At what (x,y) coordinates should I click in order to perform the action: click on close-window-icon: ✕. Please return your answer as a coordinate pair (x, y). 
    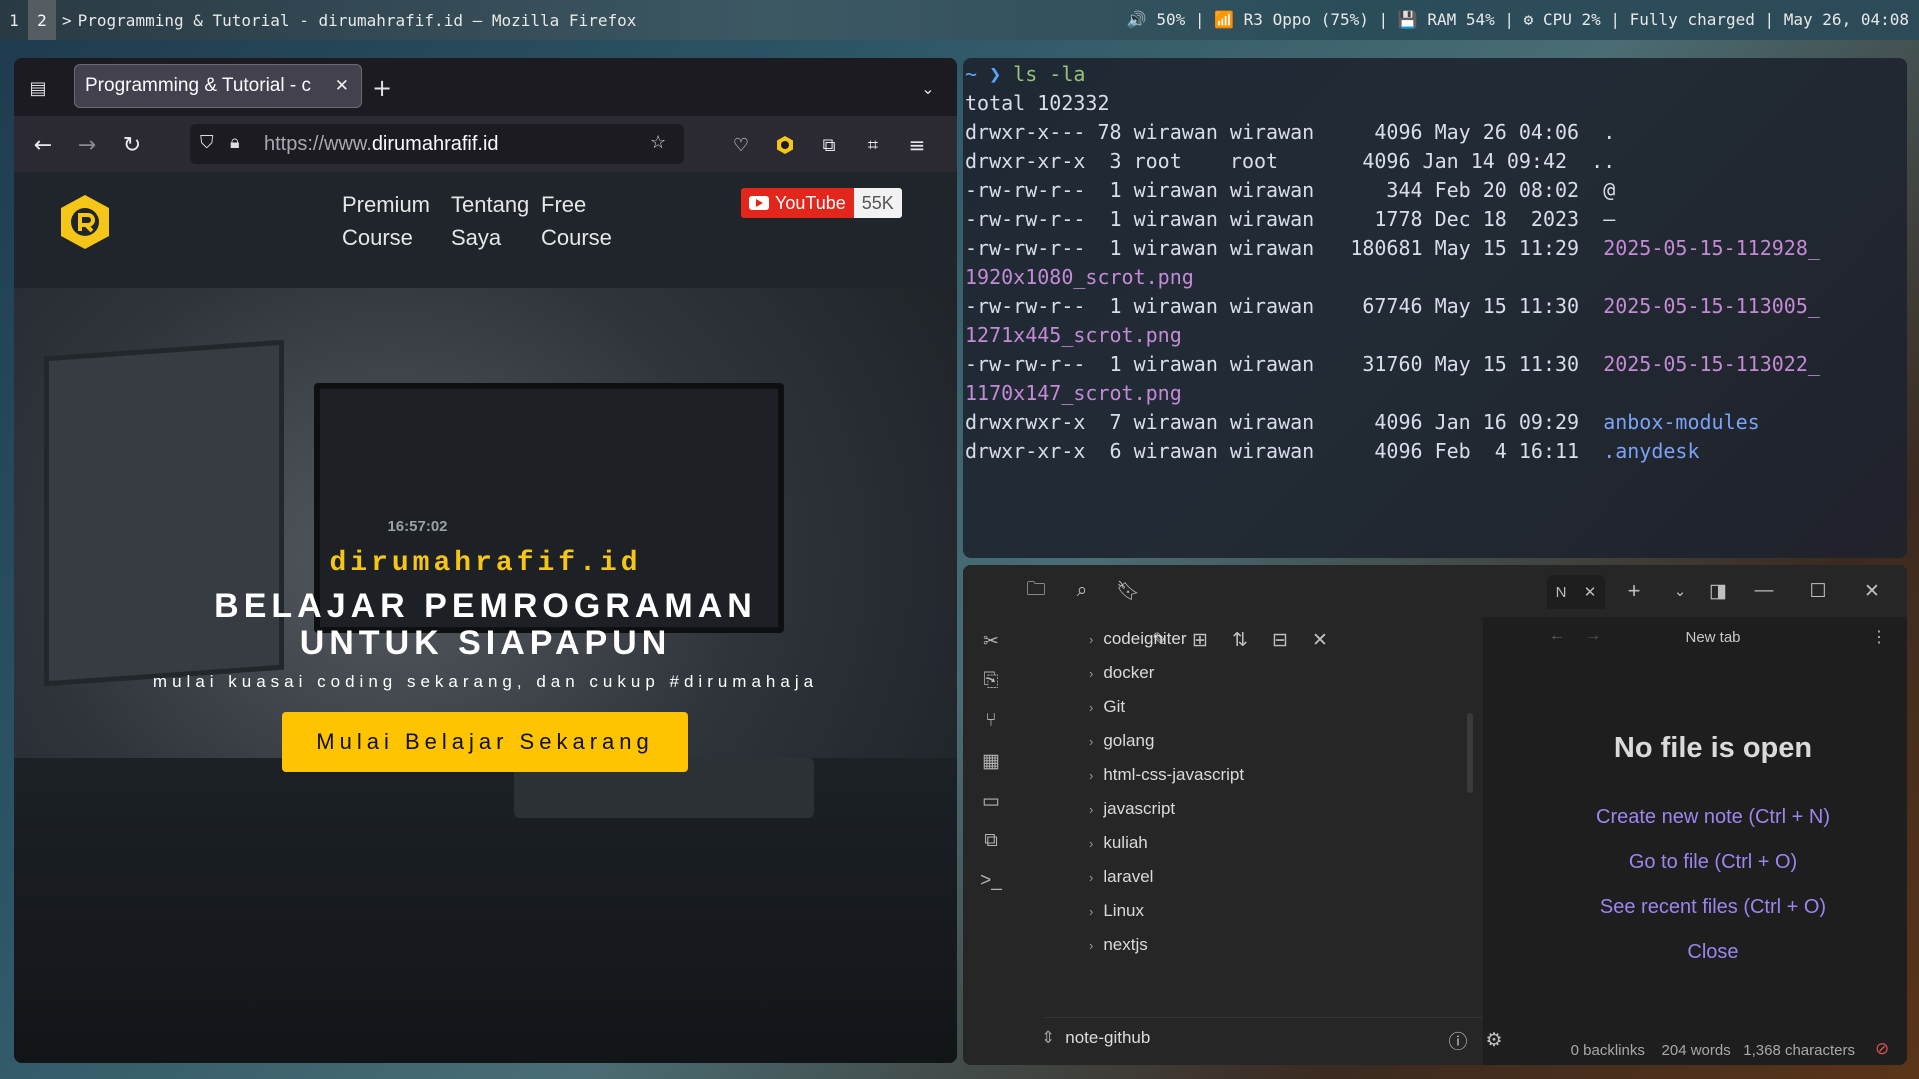
    Looking at the image, I should click on (1872, 591).